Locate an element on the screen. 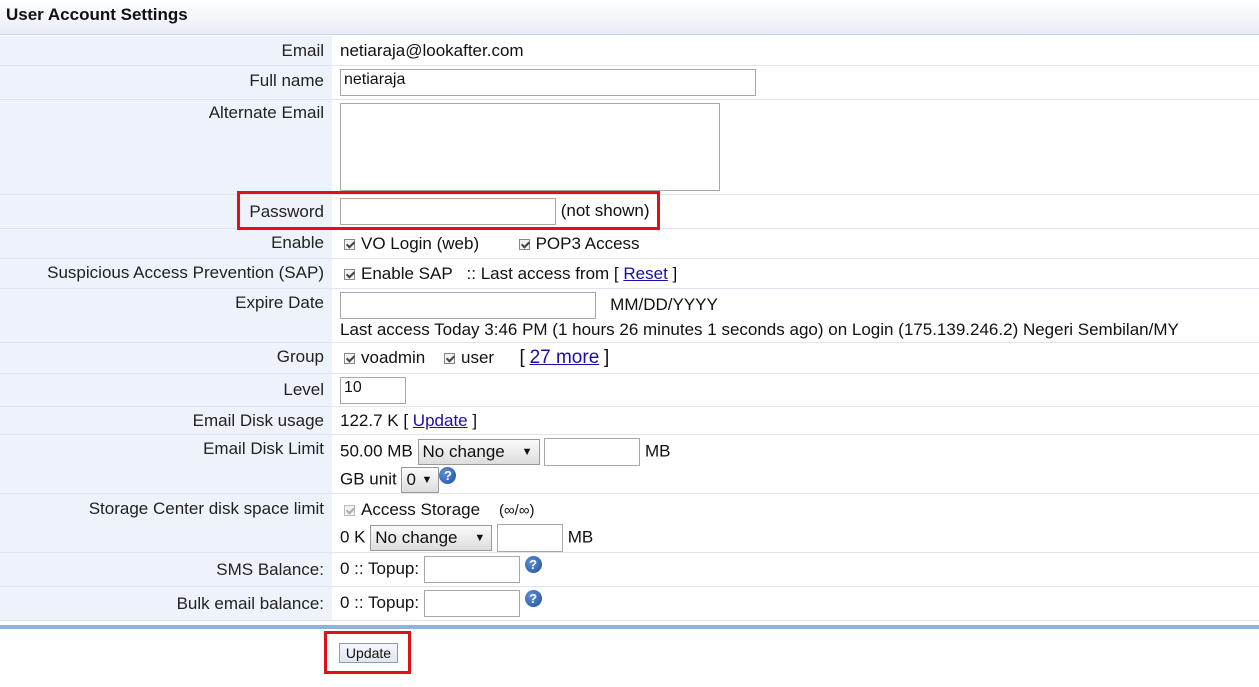  row-enable: Enable VO Login (web) POP3 Access is located at coordinates (629, 243).